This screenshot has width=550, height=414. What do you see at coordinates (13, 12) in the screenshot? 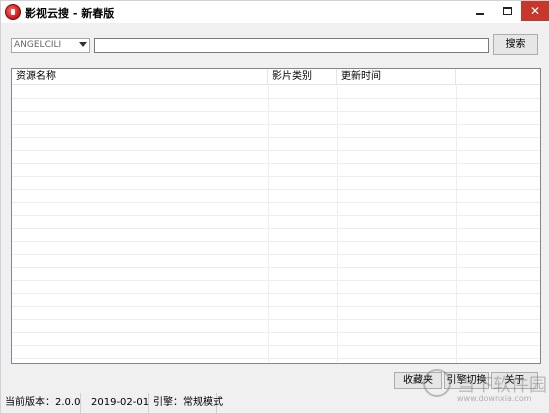
I see `app-logo-icon` at bounding box center [13, 12].